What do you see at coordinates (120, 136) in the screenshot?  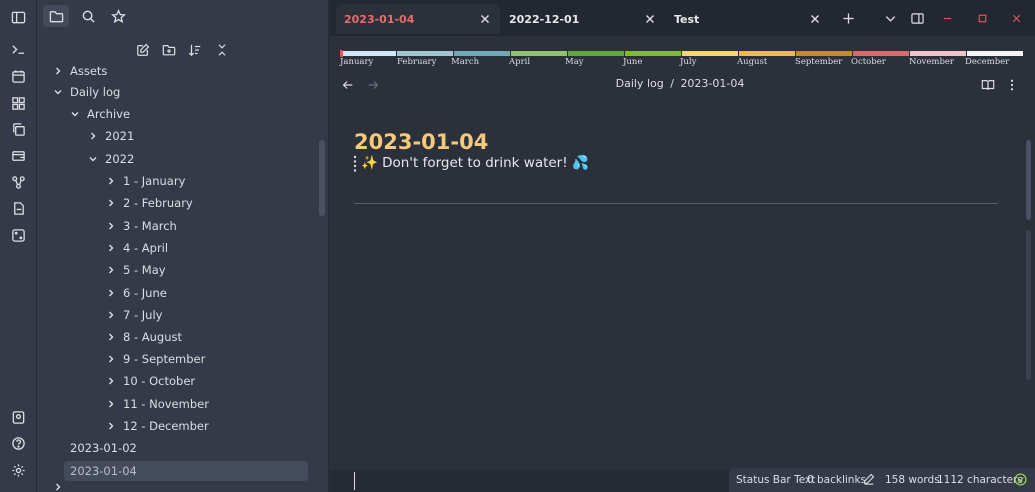 I see `tree-item-label: 2021` at bounding box center [120, 136].